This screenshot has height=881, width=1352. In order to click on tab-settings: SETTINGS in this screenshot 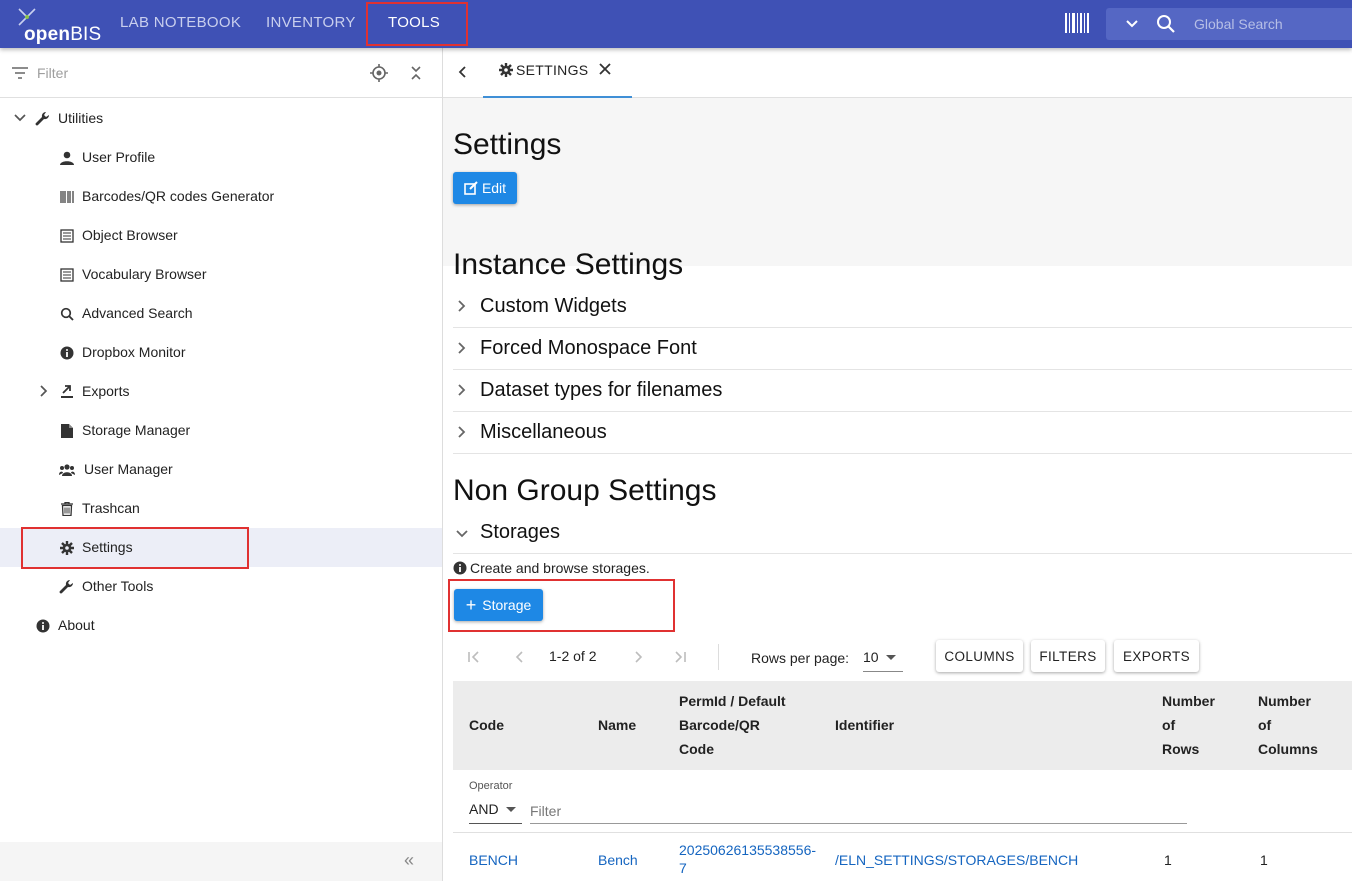, I will do `click(557, 73)`.